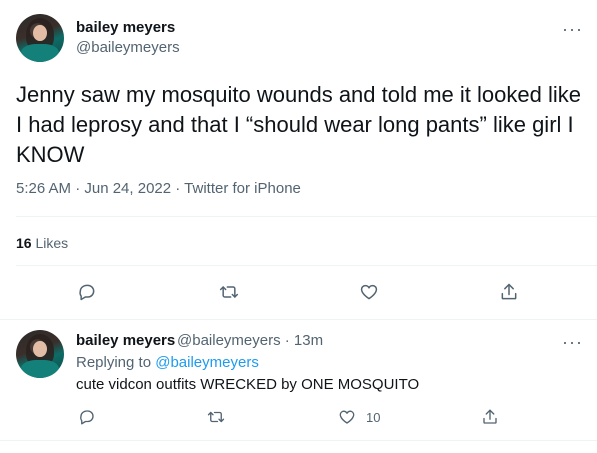 This screenshot has height=453, width=597. Describe the element at coordinates (207, 362) in the screenshot. I see `replying-handle-link: @baileymeyers` at that location.